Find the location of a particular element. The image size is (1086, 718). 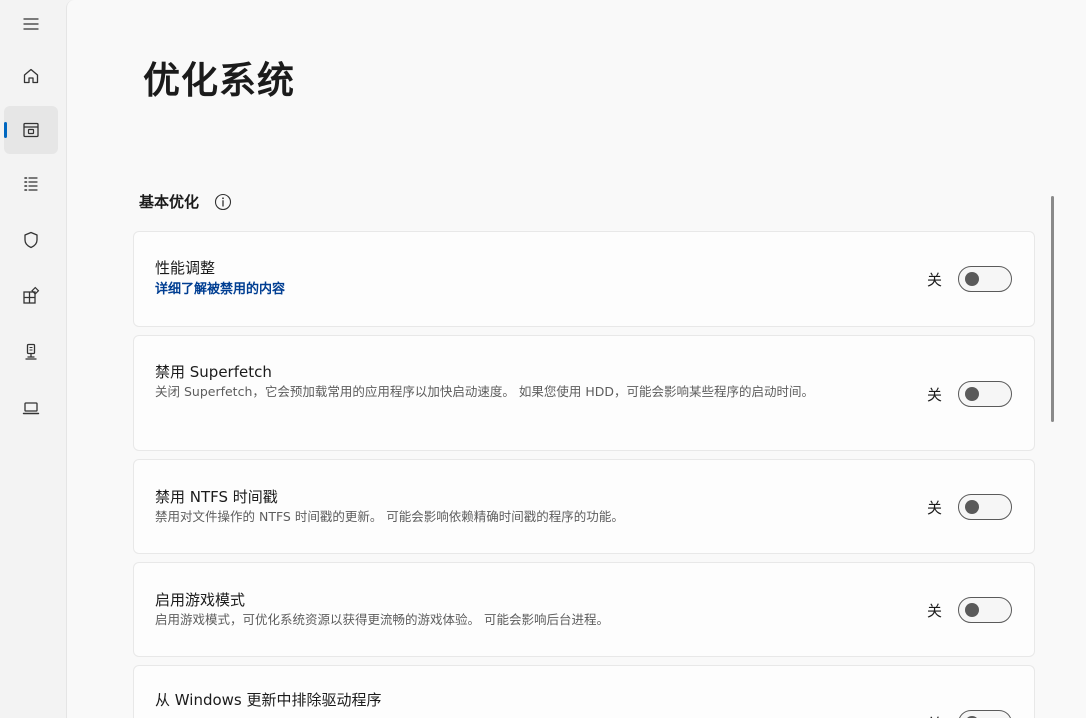

shield-icon is located at coordinates (31, 240).